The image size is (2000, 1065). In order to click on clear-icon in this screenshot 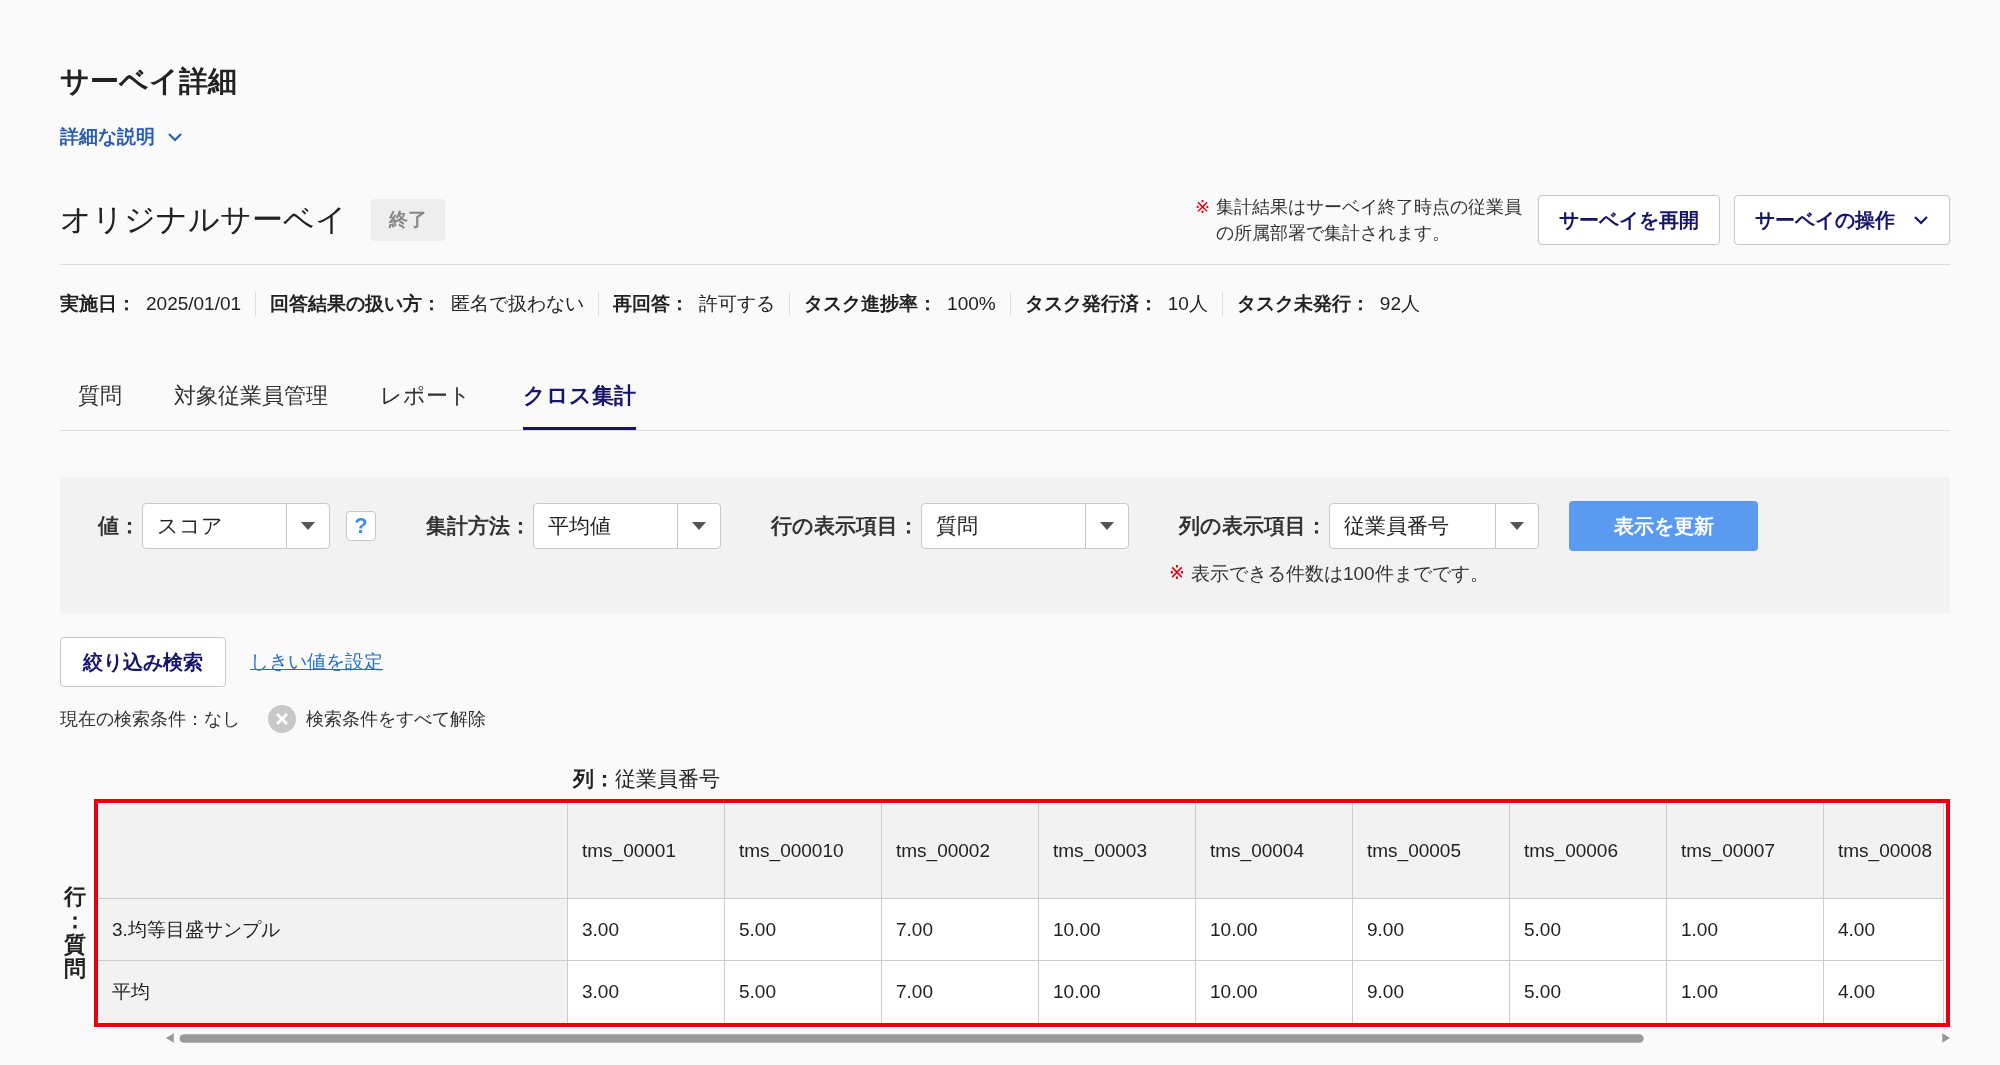, I will do `click(282, 719)`.